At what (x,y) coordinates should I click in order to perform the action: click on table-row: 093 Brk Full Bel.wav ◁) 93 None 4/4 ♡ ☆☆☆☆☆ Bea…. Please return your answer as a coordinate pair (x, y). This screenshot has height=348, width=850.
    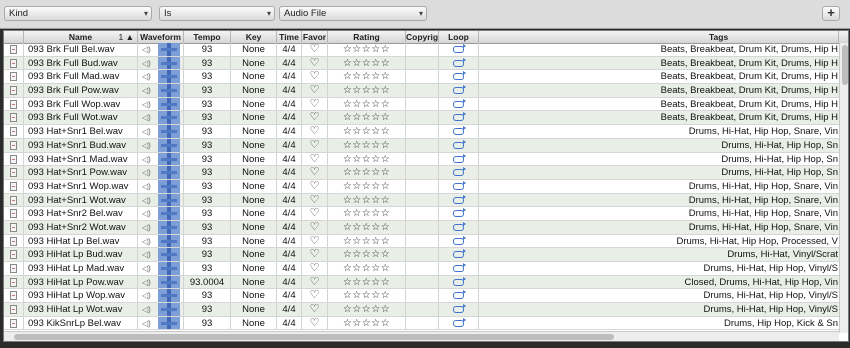
    Looking at the image, I should click on (426, 50).